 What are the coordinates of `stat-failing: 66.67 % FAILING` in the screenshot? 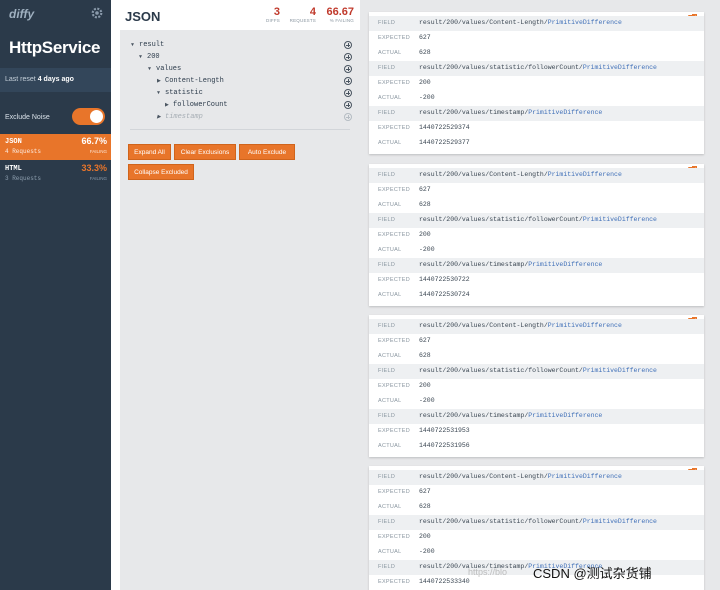 It's located at (340, 14).